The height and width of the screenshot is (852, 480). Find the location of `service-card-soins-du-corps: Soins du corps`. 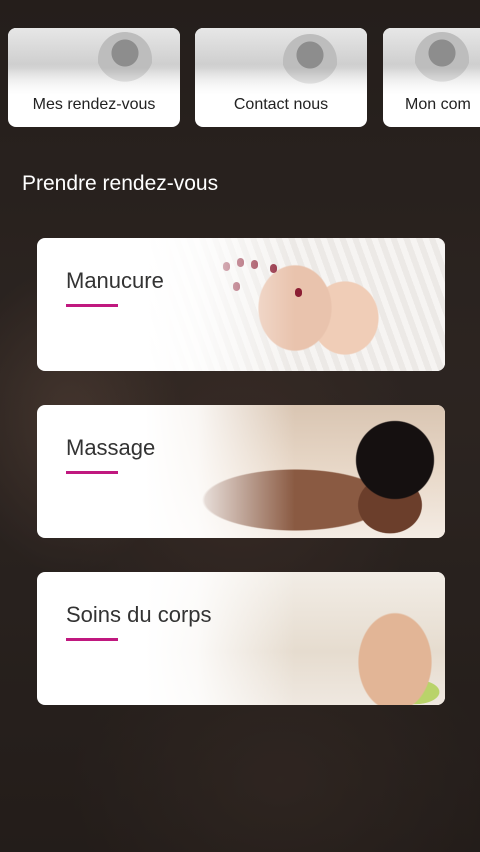

service-card-soins-du-corps: Soins du corps is located at coordinates (241, 638).